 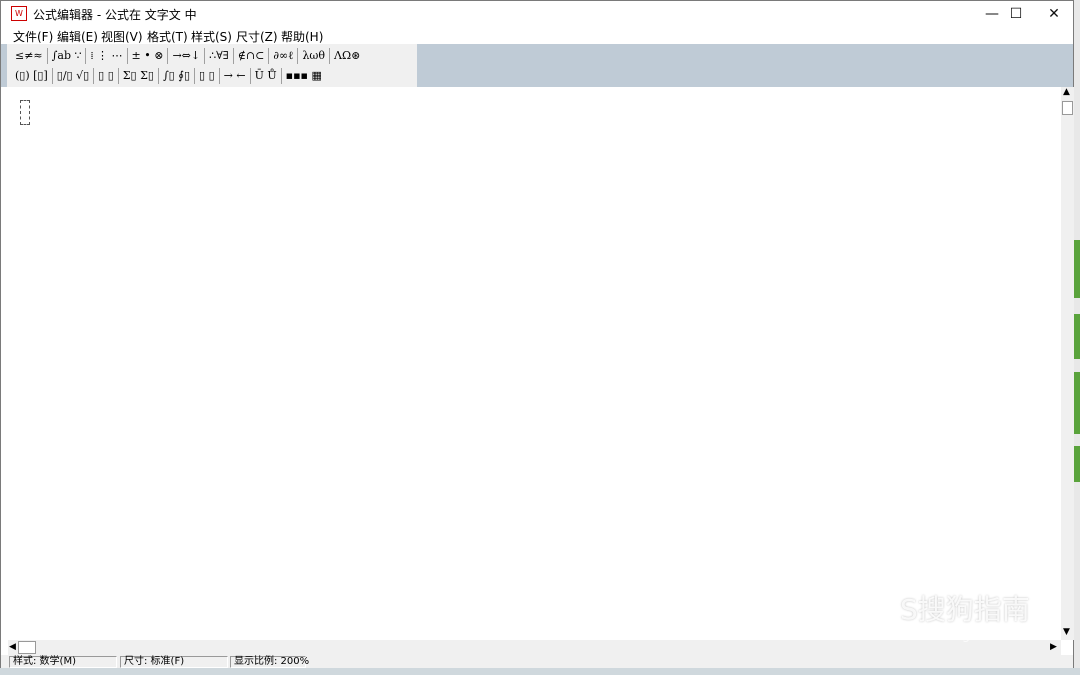 I want to click on summation-templates-palette: Σ▯ Σ▯, so click(x=139, y=76).